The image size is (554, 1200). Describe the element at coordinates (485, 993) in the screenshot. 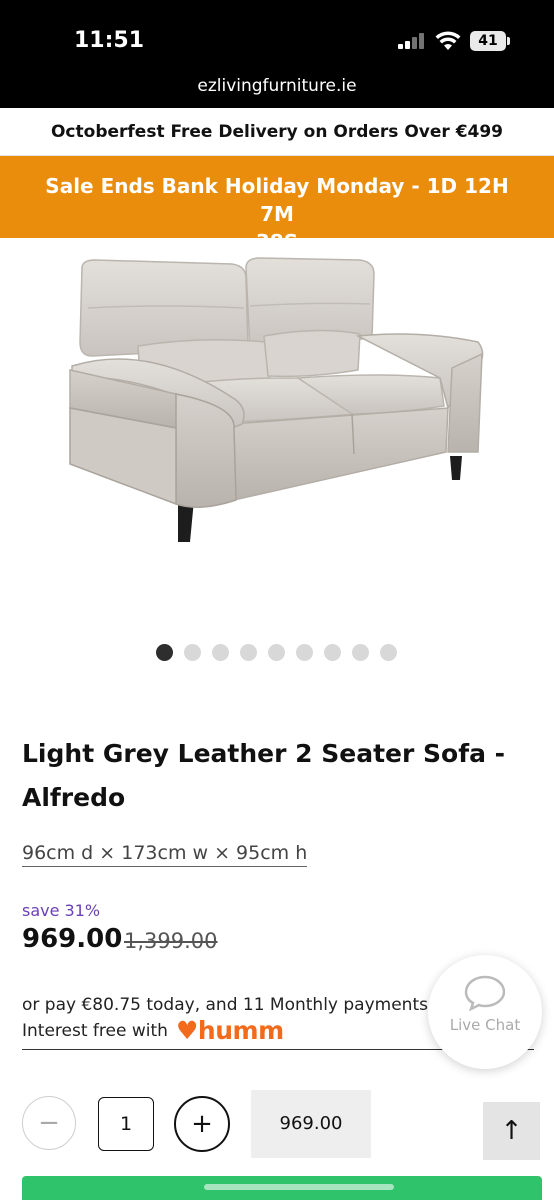

I see `chat-bubble-icon` at that location.